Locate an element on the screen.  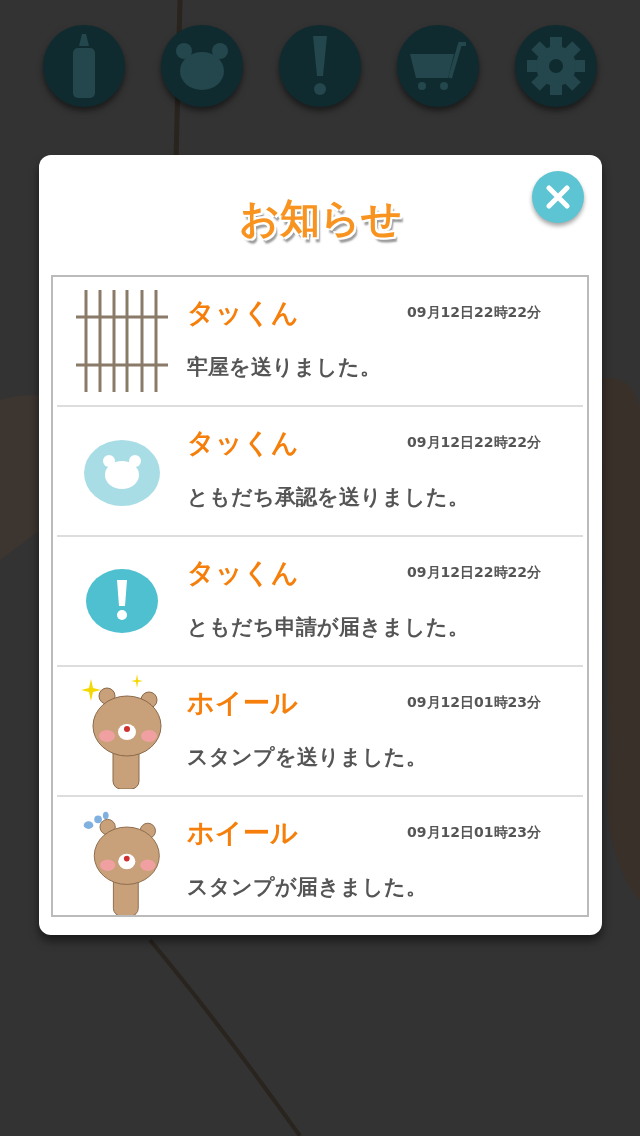
prison-bars-icon is located at coordinates (122, 341).